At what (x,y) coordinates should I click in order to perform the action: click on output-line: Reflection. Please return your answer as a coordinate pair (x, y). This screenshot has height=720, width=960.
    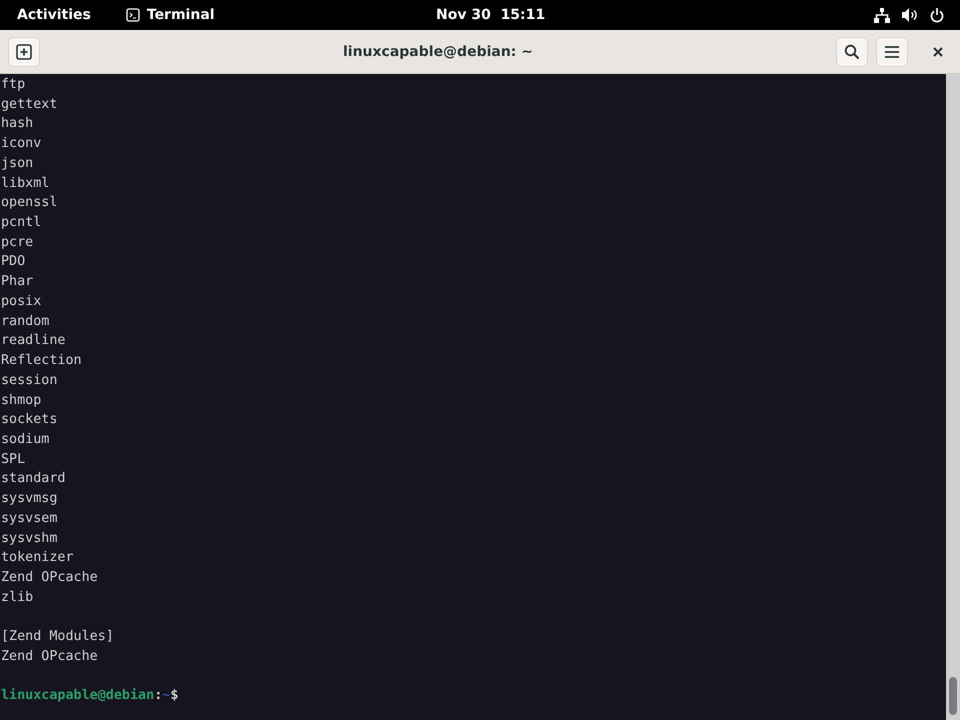
    Looking at the image, I should click on (41, 361).